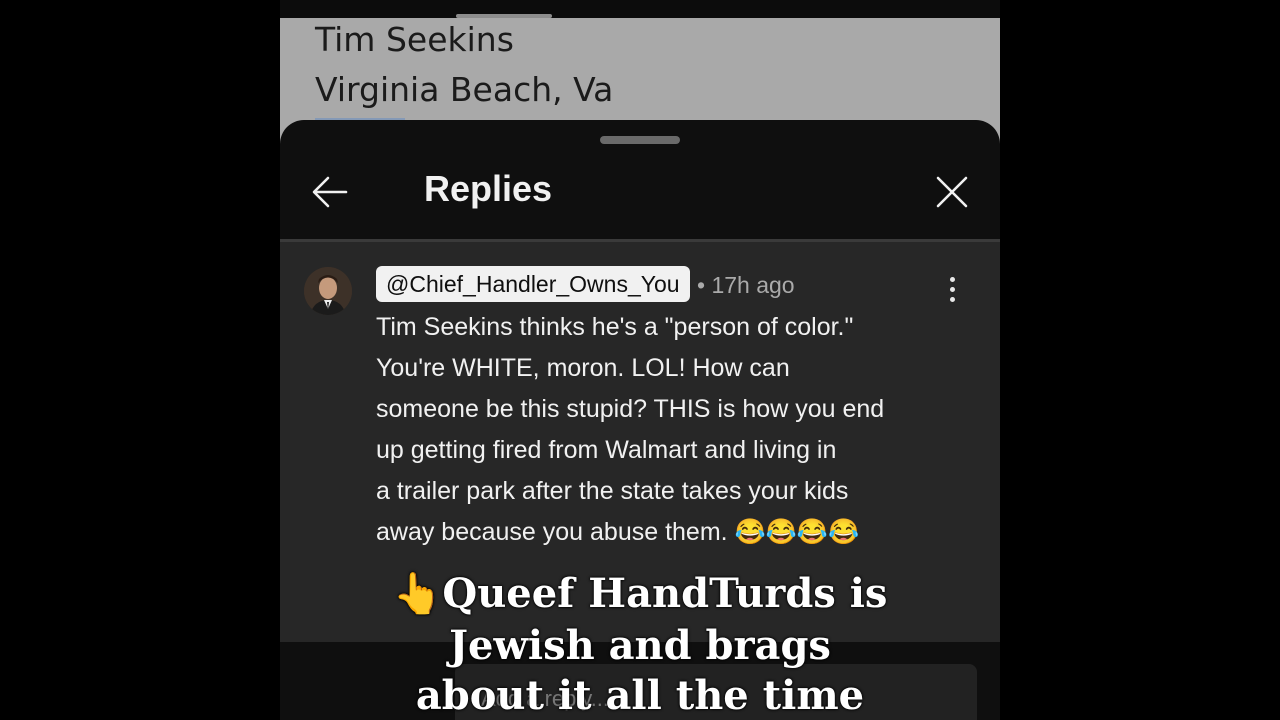 This screenshot has width=1280, height=720. I want to click on close-icon, so click(952, 192).